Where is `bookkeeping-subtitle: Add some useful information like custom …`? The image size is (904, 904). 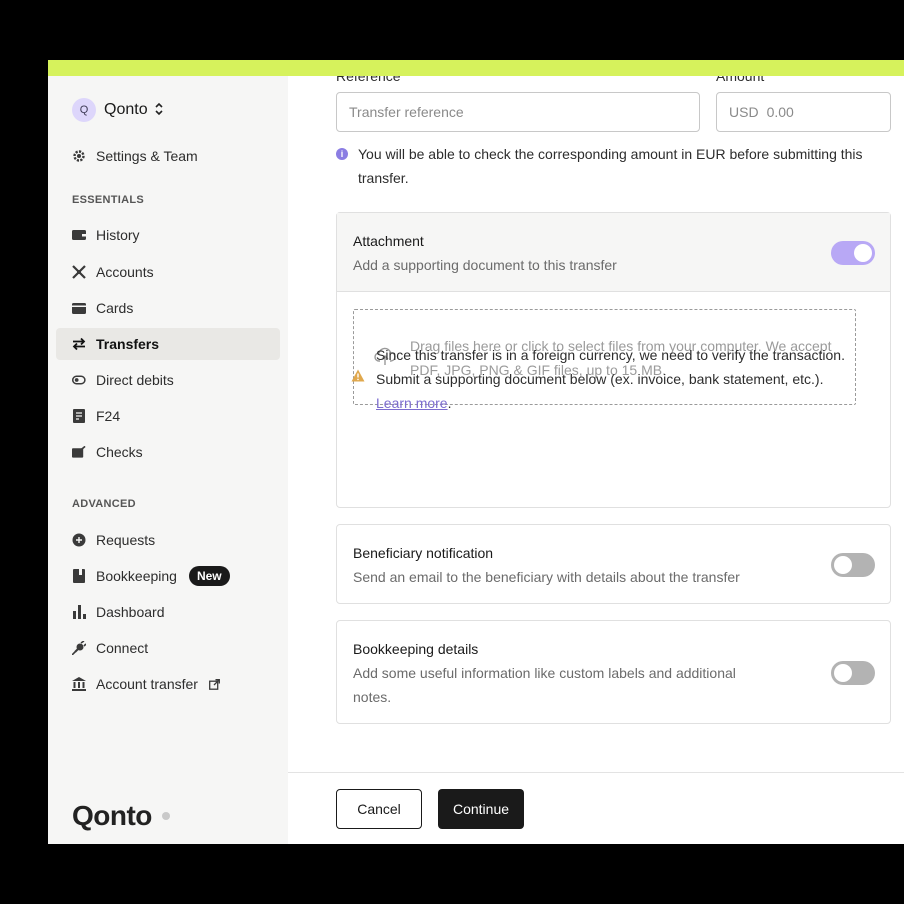
bookkeeping-subtitle: Add some useful information like custom … is located at coordinates (544, 685).